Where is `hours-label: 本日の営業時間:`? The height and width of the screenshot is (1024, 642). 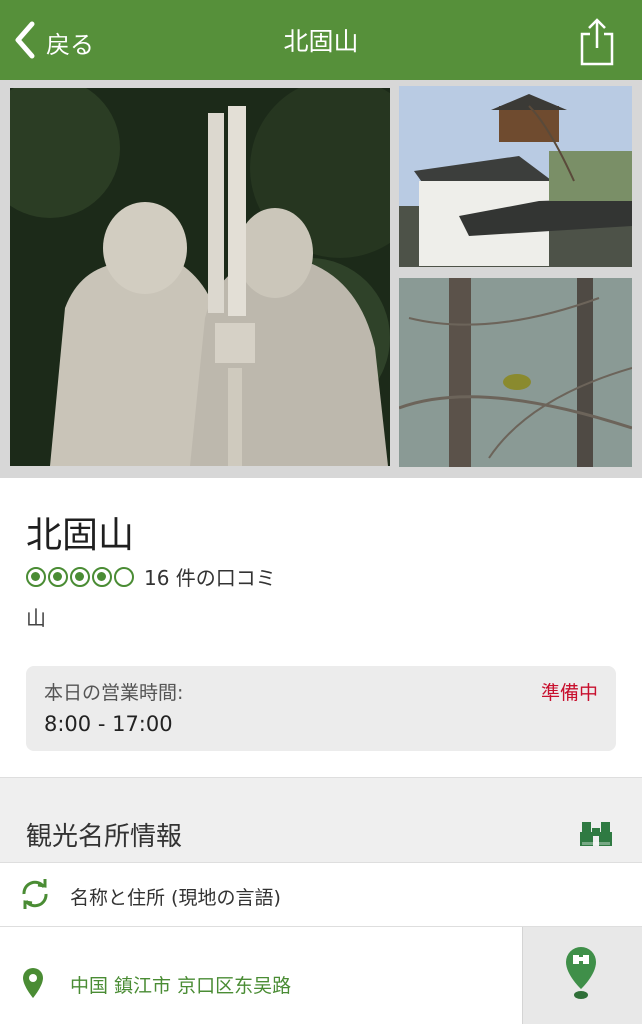 hours-label: 本日の営業時間: is located at coordinates (114, 693).